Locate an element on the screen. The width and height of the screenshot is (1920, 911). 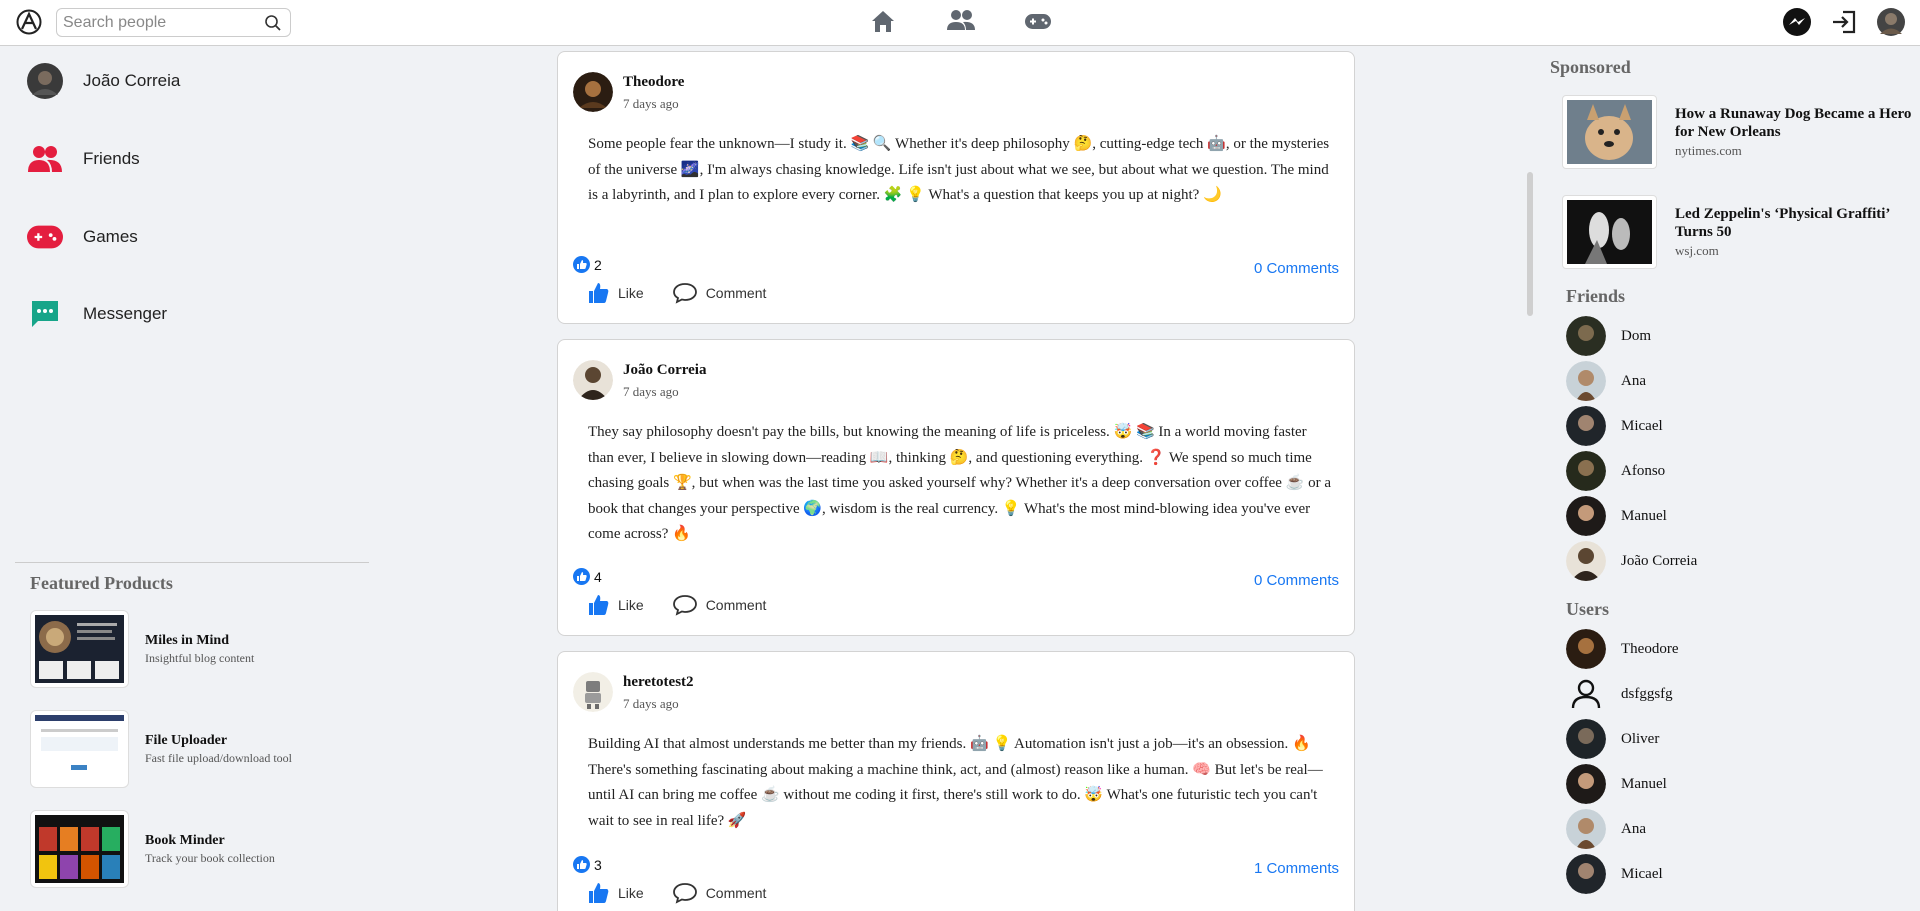
post-author-name: heretotest2 is located at coordinates (658, 682).